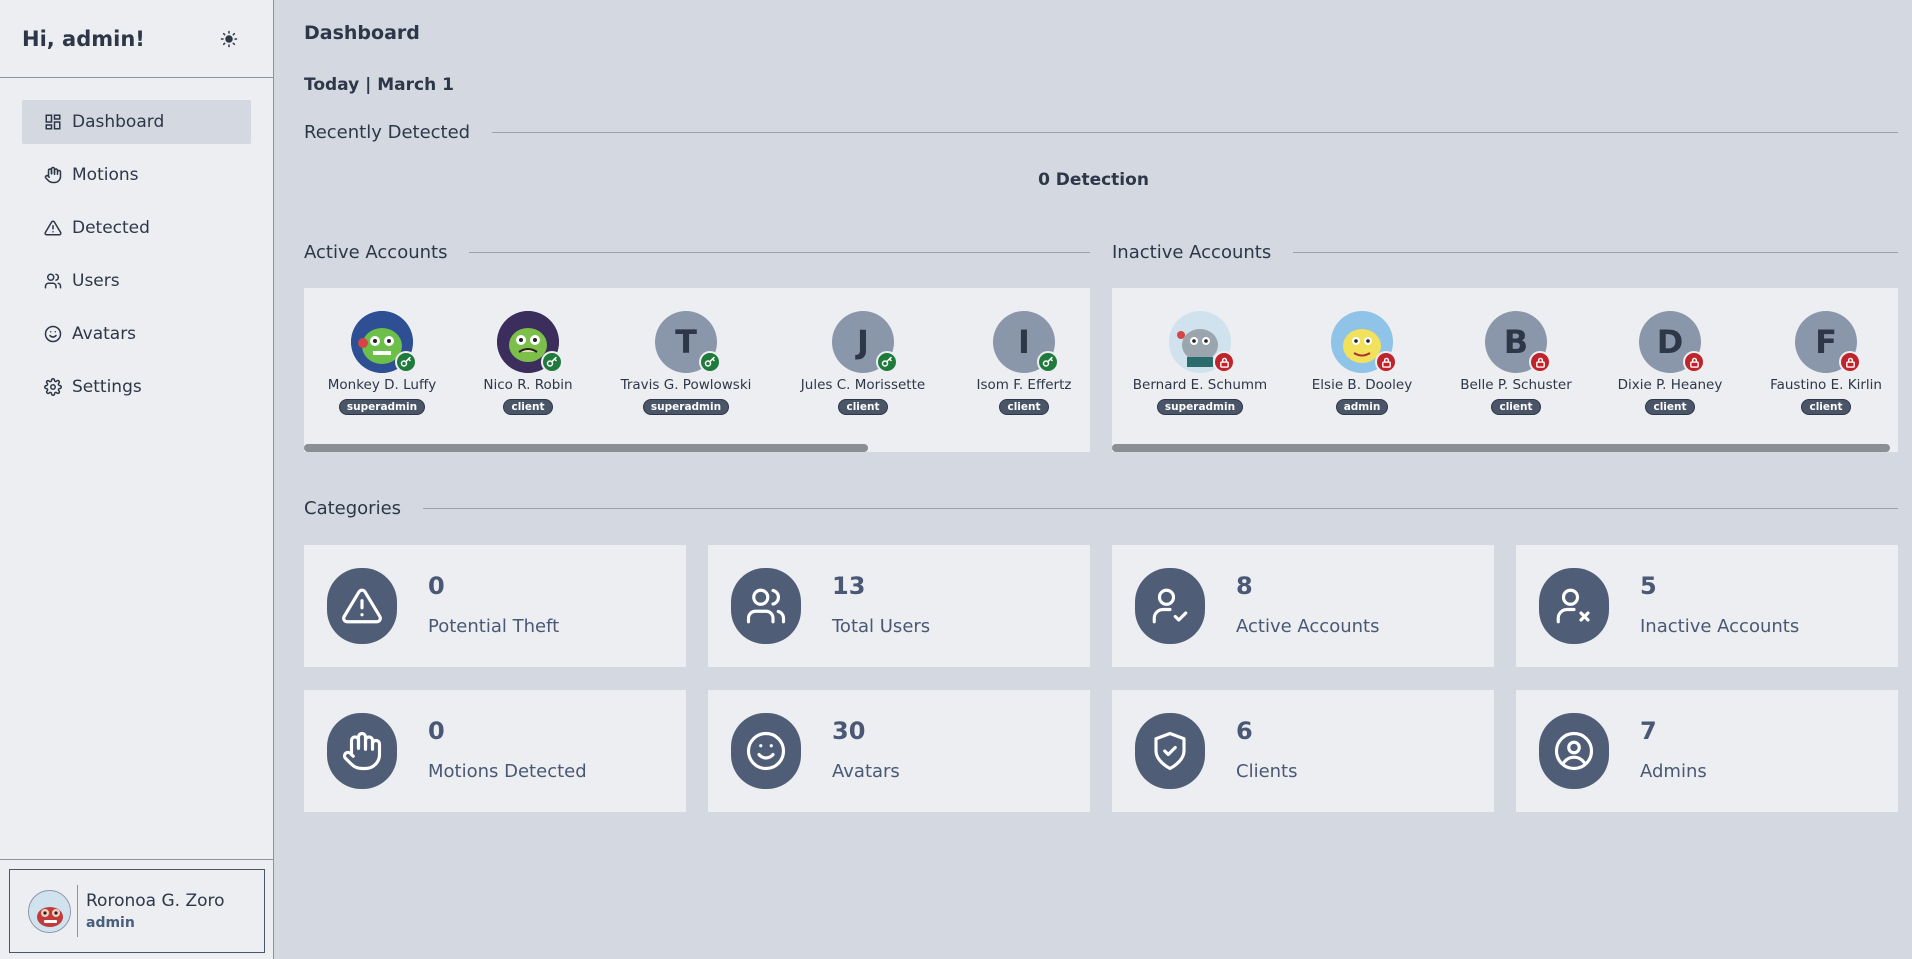 The width and height of the screenshot is (1912, 959). I want to click on account-name: Monkey D. Luffy, so click(382, 385).